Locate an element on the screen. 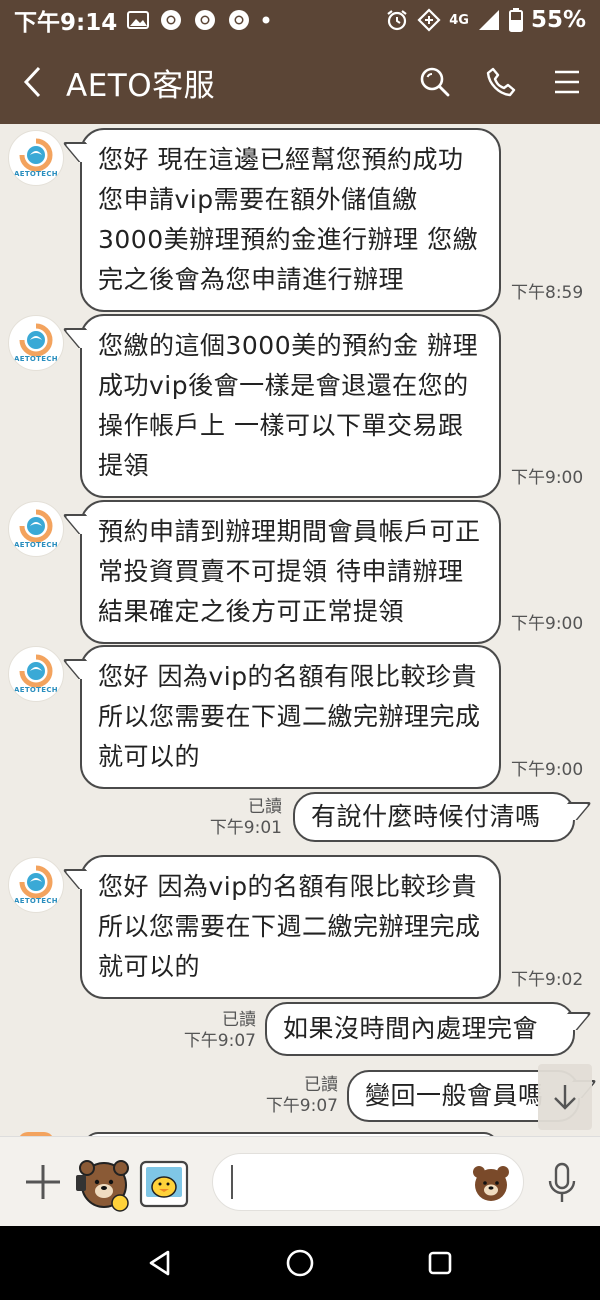 The width and height of the screenshot is (600, 1300). scroll-to-bottom-button is located at coordinates (565, 1097).